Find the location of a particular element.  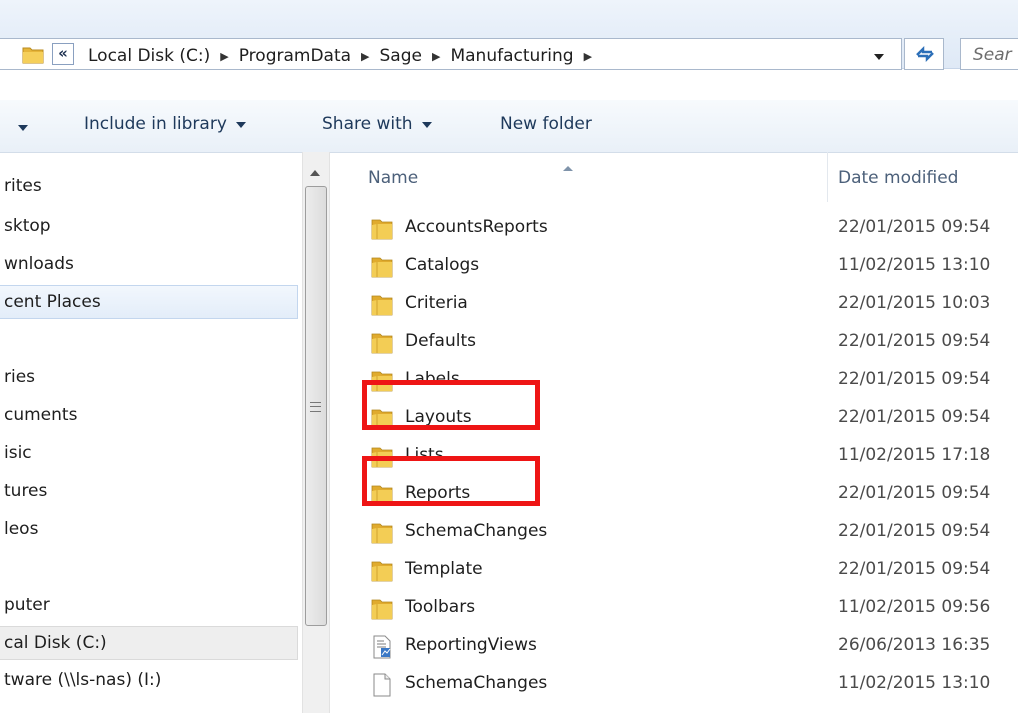

file-name: ReportingViews is located at coordinates (471, 645).